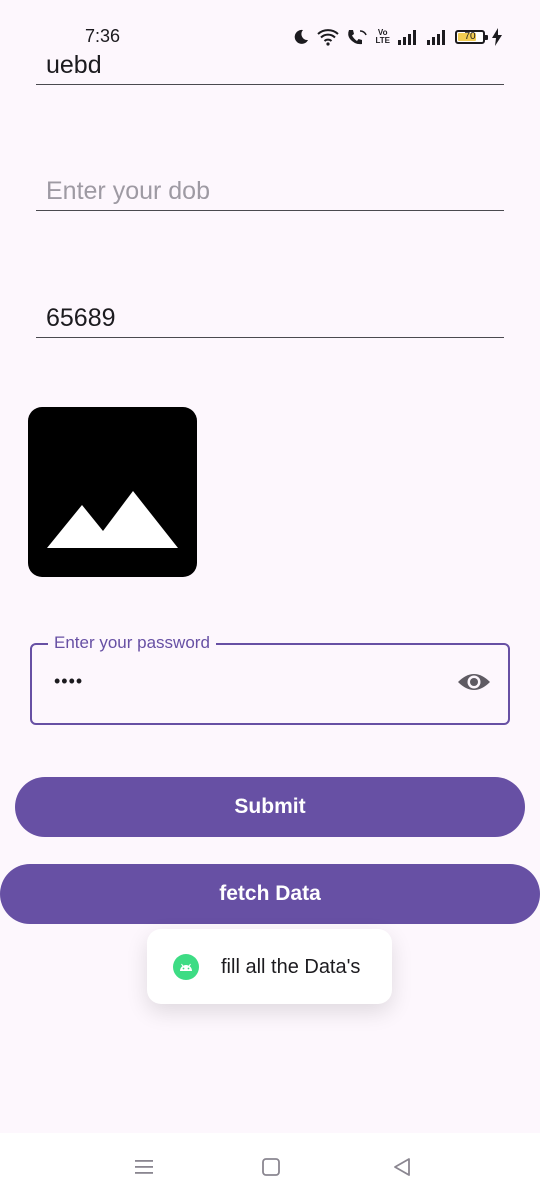 This screenshot has width=540, height=1200. What do you see at coordinates (270, 807) in the screenshot?
I see `submit-button: Submit` at bounding box center [270, 807].